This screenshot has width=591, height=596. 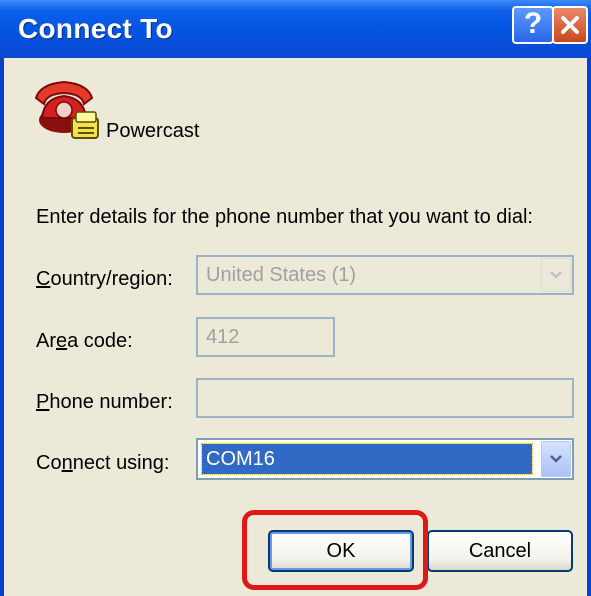 What do you see at coordinates (265, 337) in the screenshot?
I see `area-code-input: 412` at bounding box center [265, 337].